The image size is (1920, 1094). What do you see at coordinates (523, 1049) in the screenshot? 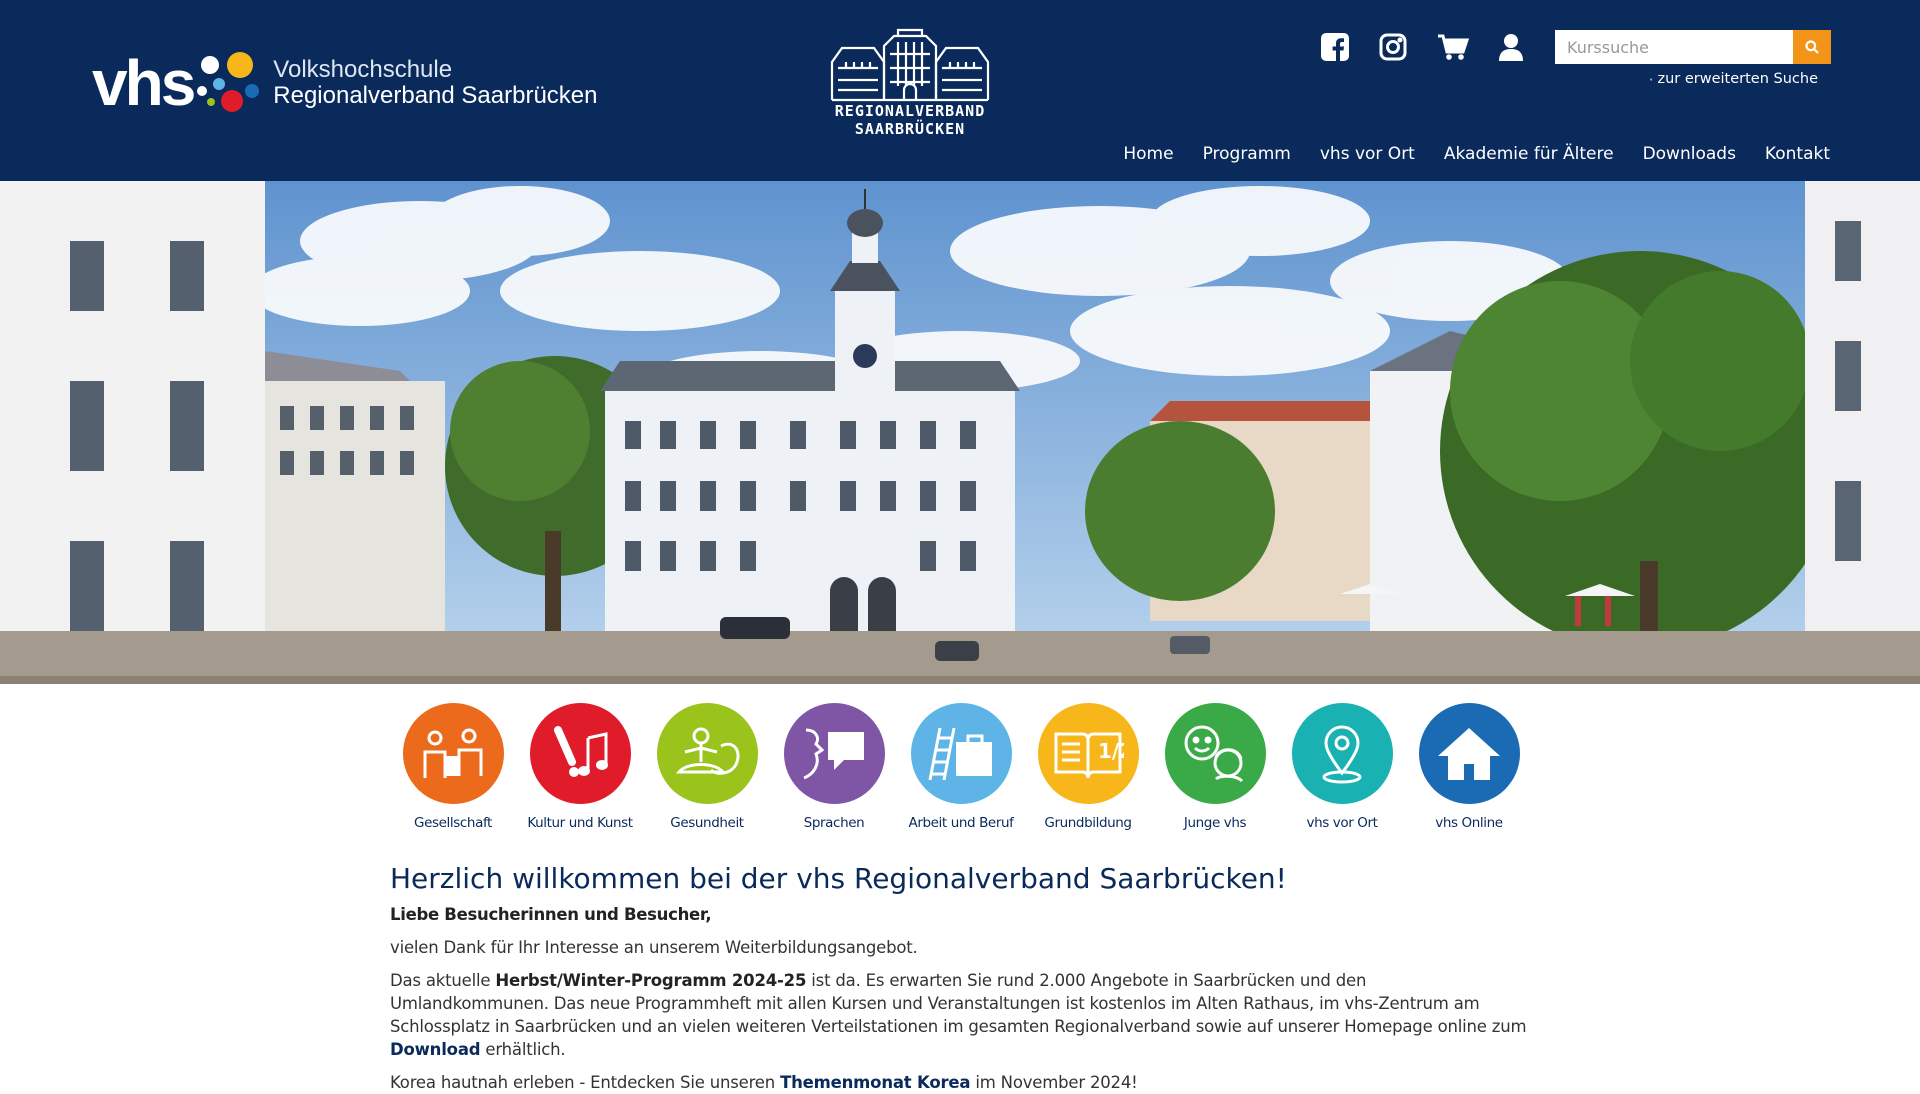
I see `program-text-c: erhältlich.` at bounding box center [523, 1049].